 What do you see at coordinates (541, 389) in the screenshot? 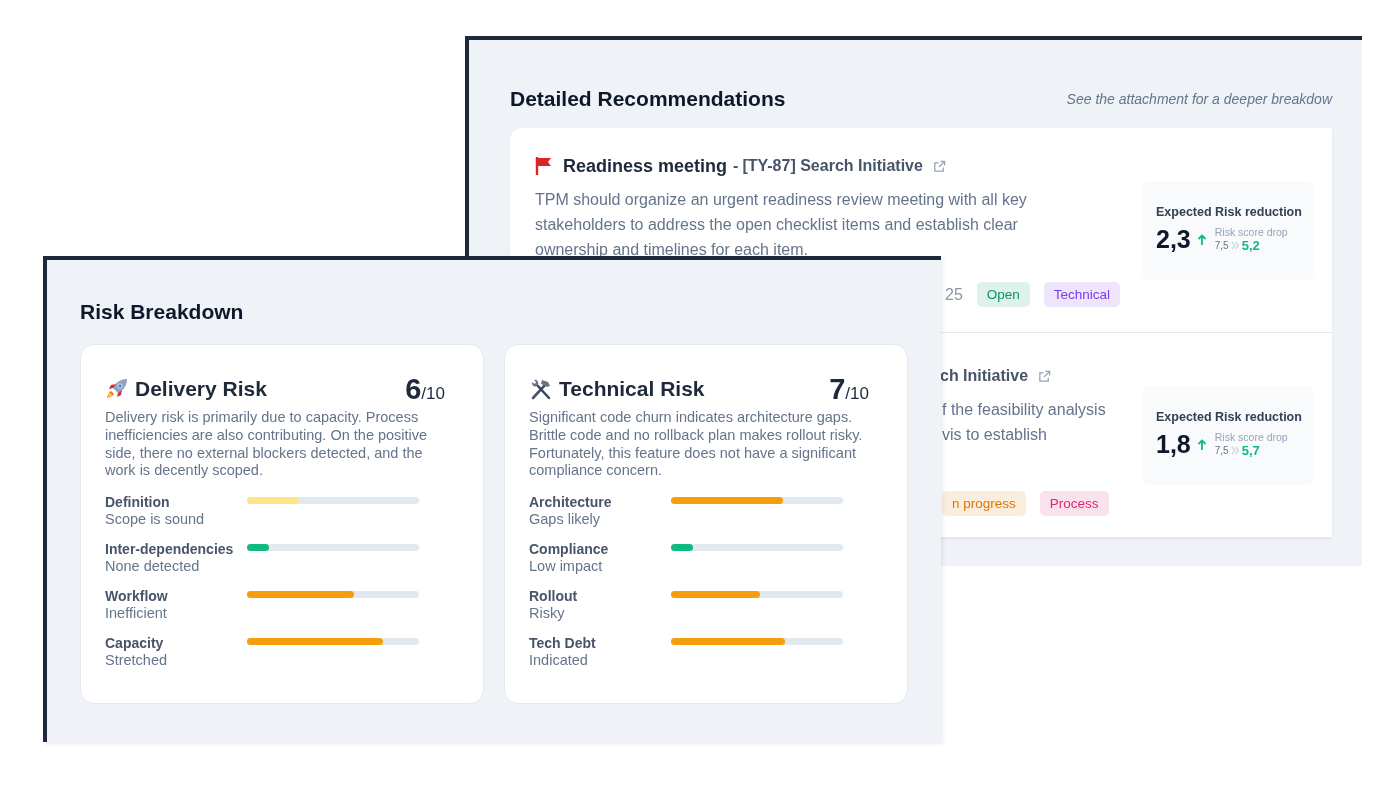
I see `hammer-wrench-icon` at bounding box center [541, 389].